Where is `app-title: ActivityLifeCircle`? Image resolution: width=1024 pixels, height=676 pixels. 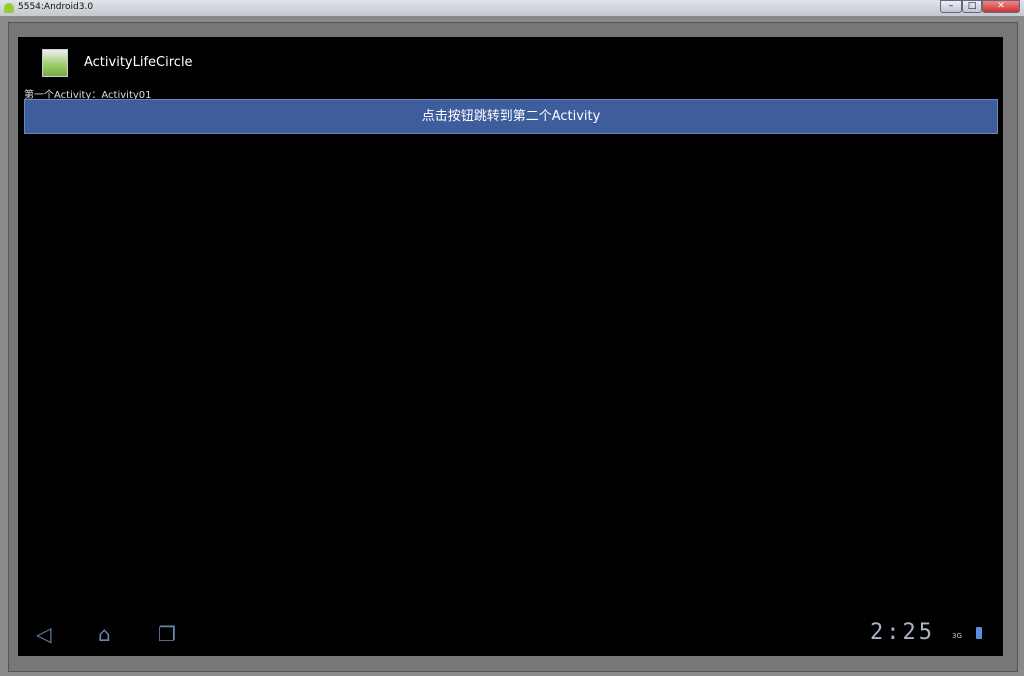
app-title: ActivityLifeCircle is located at coordinates (138, 62).